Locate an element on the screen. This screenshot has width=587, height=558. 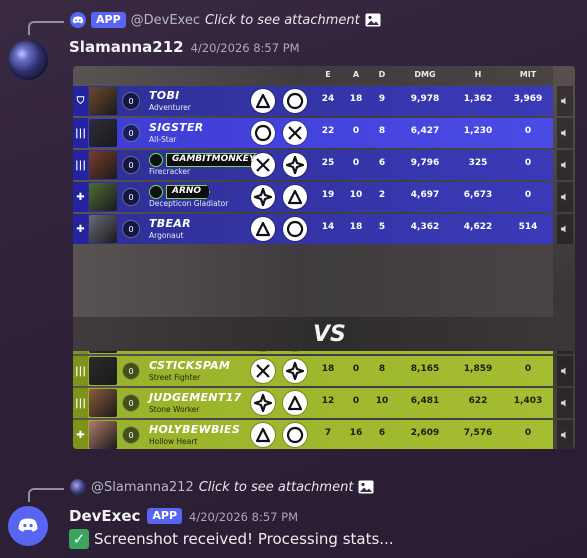
stat-dmg: 4,362 is located at coordinates (425, 227).